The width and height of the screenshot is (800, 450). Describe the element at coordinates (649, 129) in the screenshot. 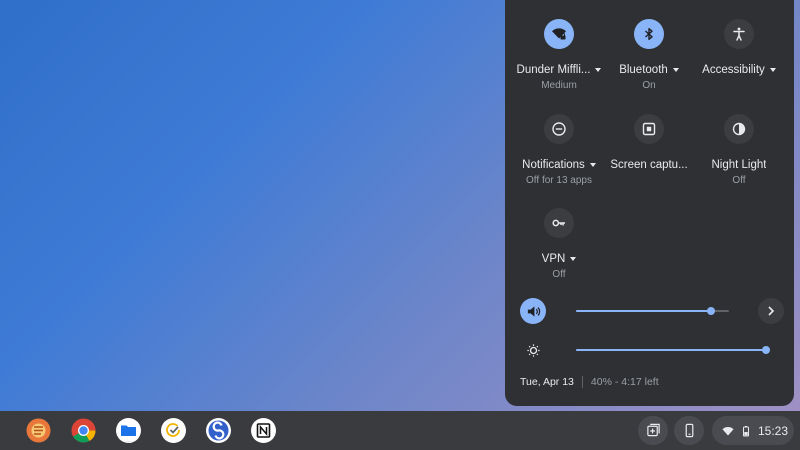

I see `screen-capture-icon` at that location.